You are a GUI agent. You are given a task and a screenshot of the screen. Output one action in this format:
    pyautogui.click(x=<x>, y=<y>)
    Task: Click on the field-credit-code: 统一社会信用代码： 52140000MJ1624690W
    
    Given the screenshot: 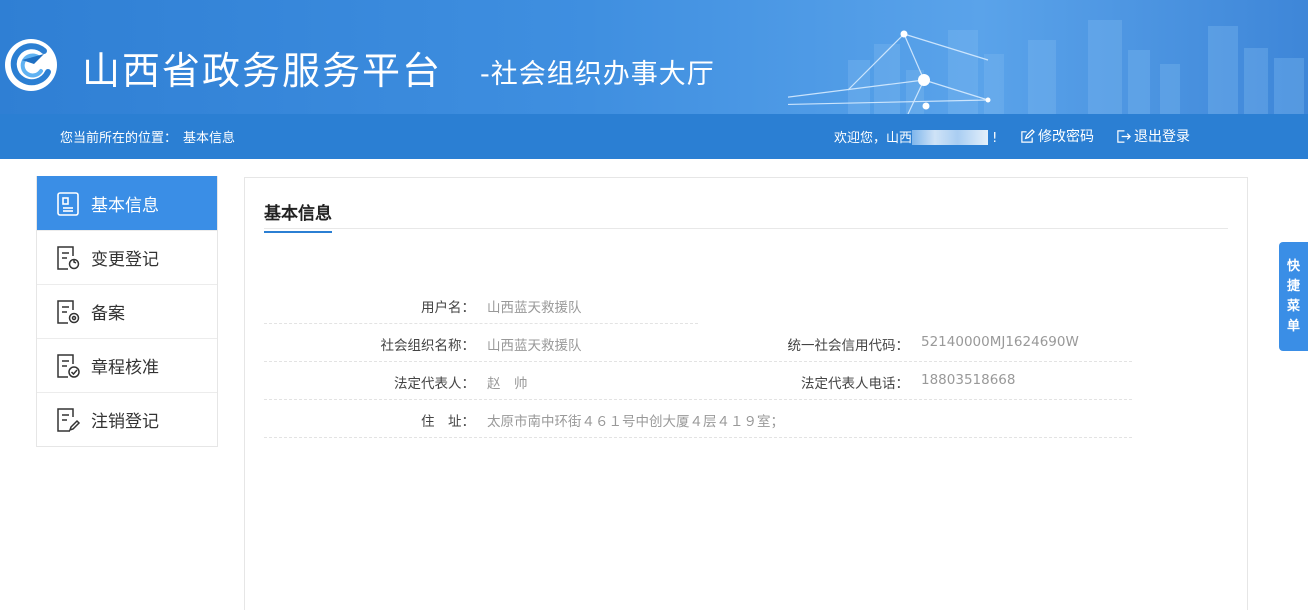 What is the action you would take?
    pyautogui.click(x=909, y=342)
    